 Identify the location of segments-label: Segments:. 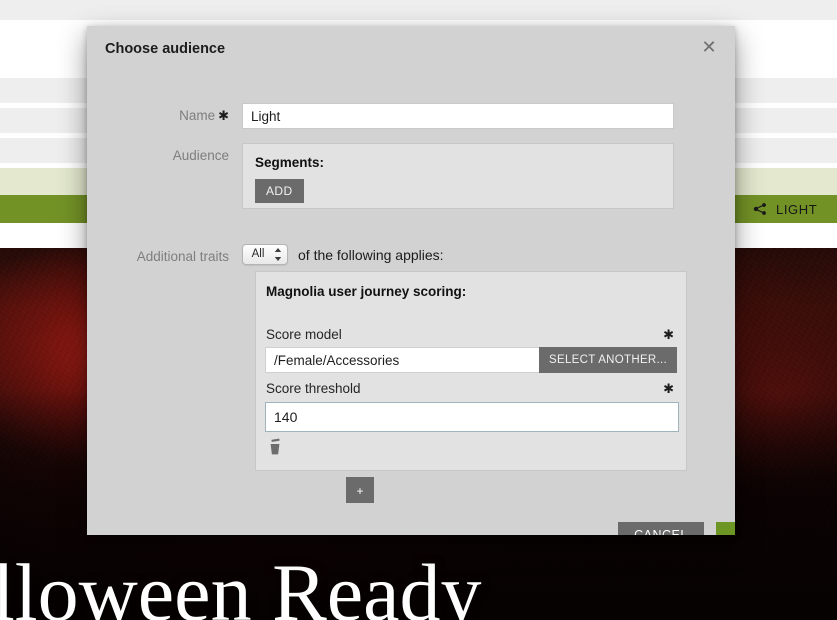
(290, 162).